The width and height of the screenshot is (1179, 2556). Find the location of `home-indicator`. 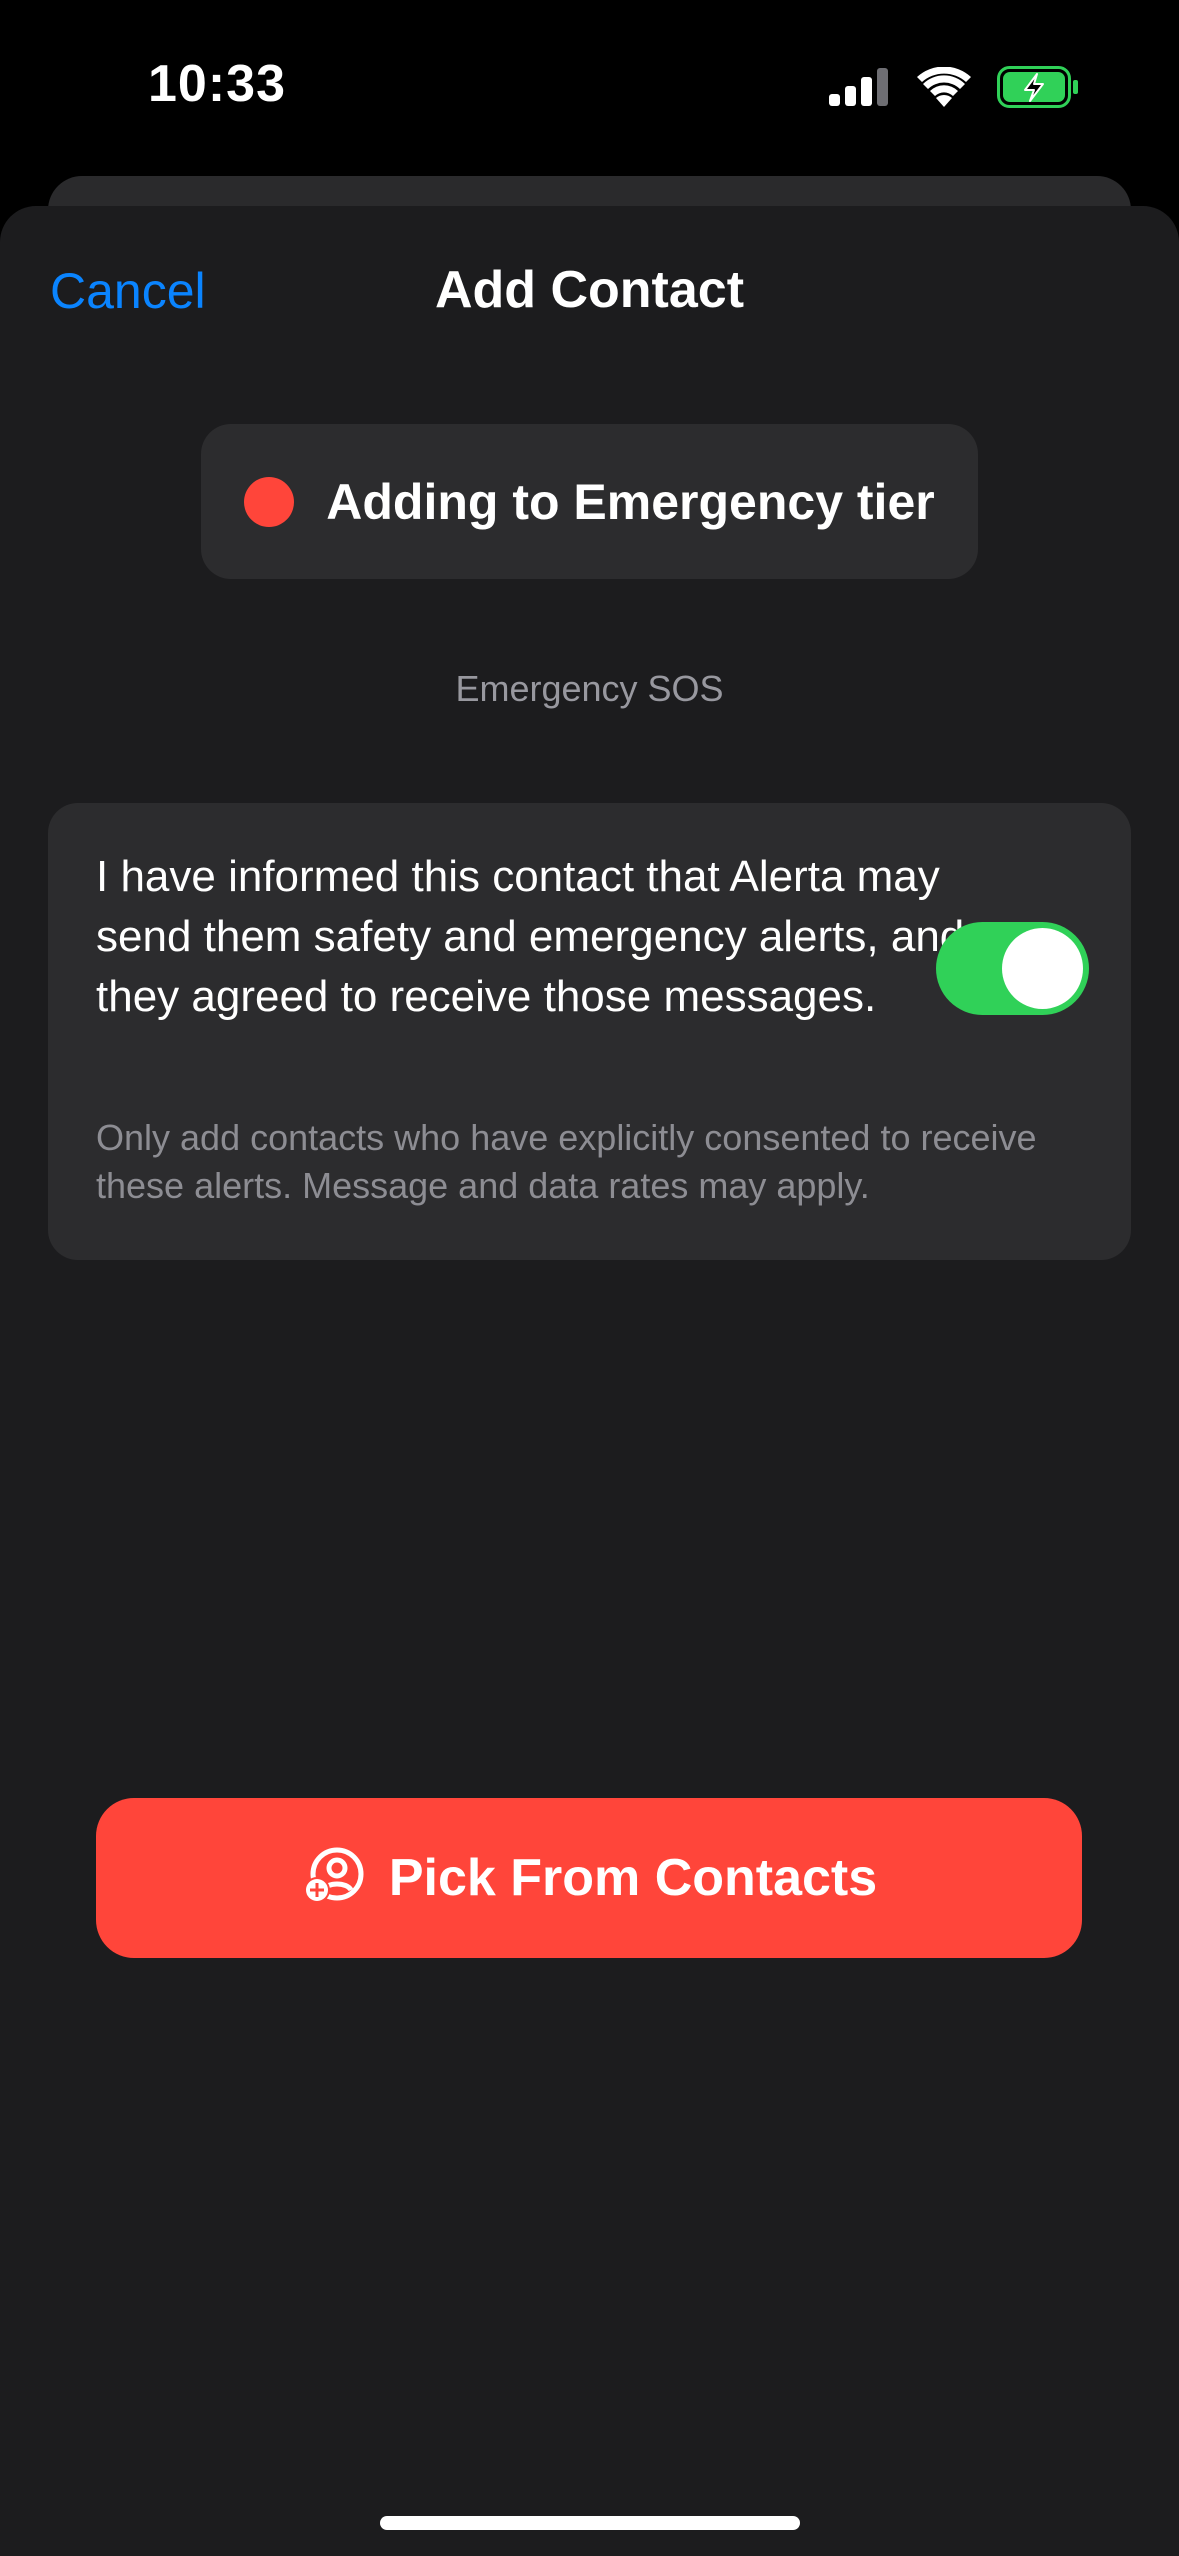

home-indicator is located at coordinates (590, 2523).